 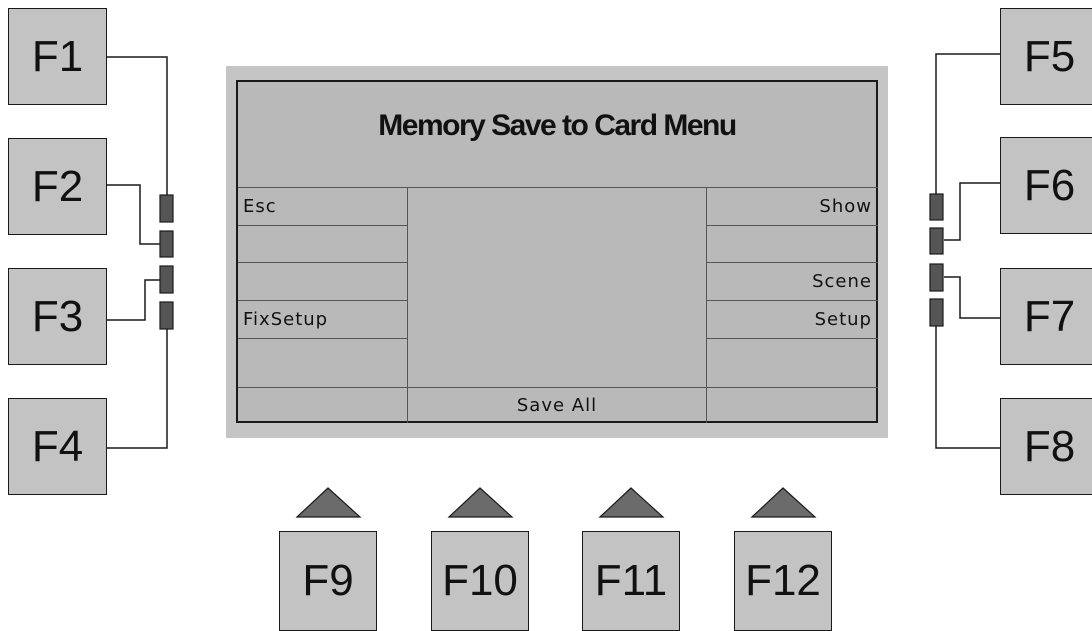 I want to click on softkey-show: Show, so click(x=792, y=206).